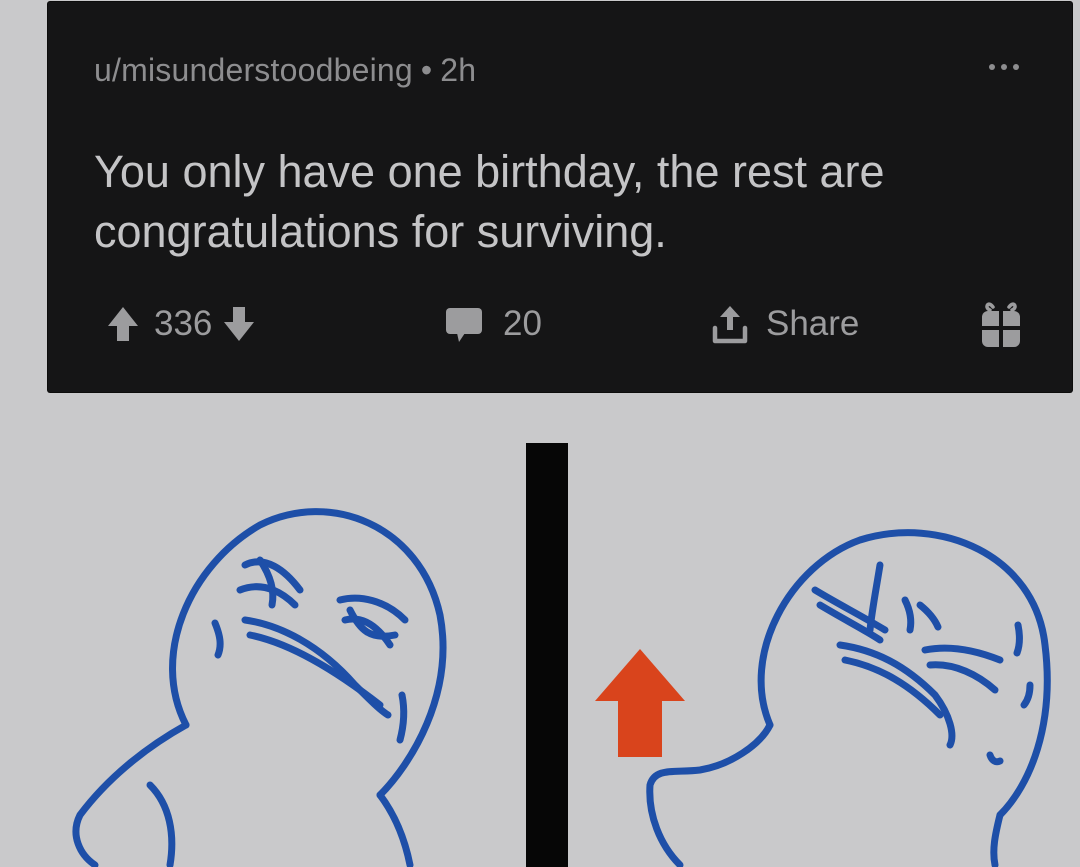 Image resolution: width=1080 pixels, height=867 pixels. I want to click on upvote-arrow-icon, so click(123, 324).